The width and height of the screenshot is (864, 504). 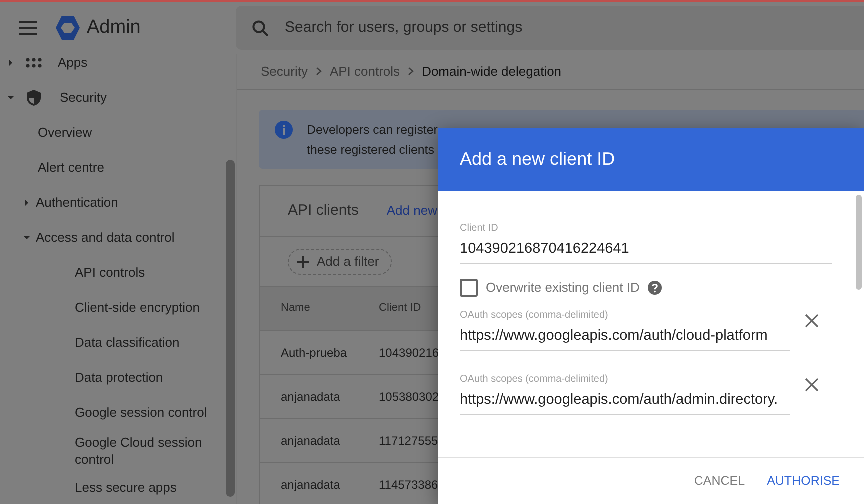 What do you see at coordinates (83, 98) in the screenshot?
I see `sidebar-item: Security` at bounding box center [83, 98].